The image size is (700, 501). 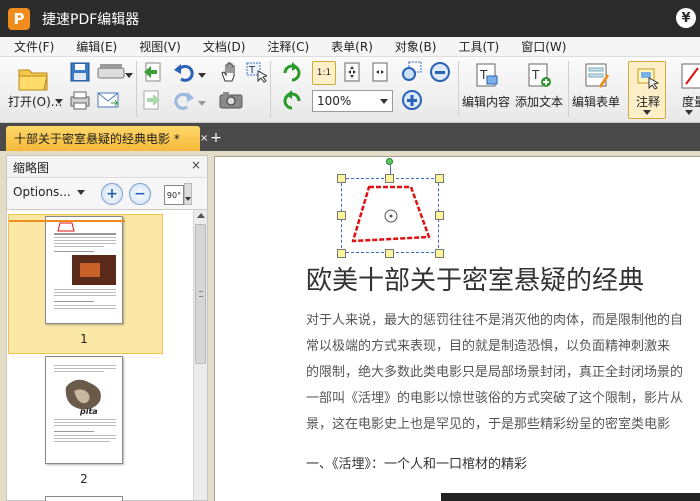 I want to click on rotate-clockwise-icon, so click(x=292, y=72).